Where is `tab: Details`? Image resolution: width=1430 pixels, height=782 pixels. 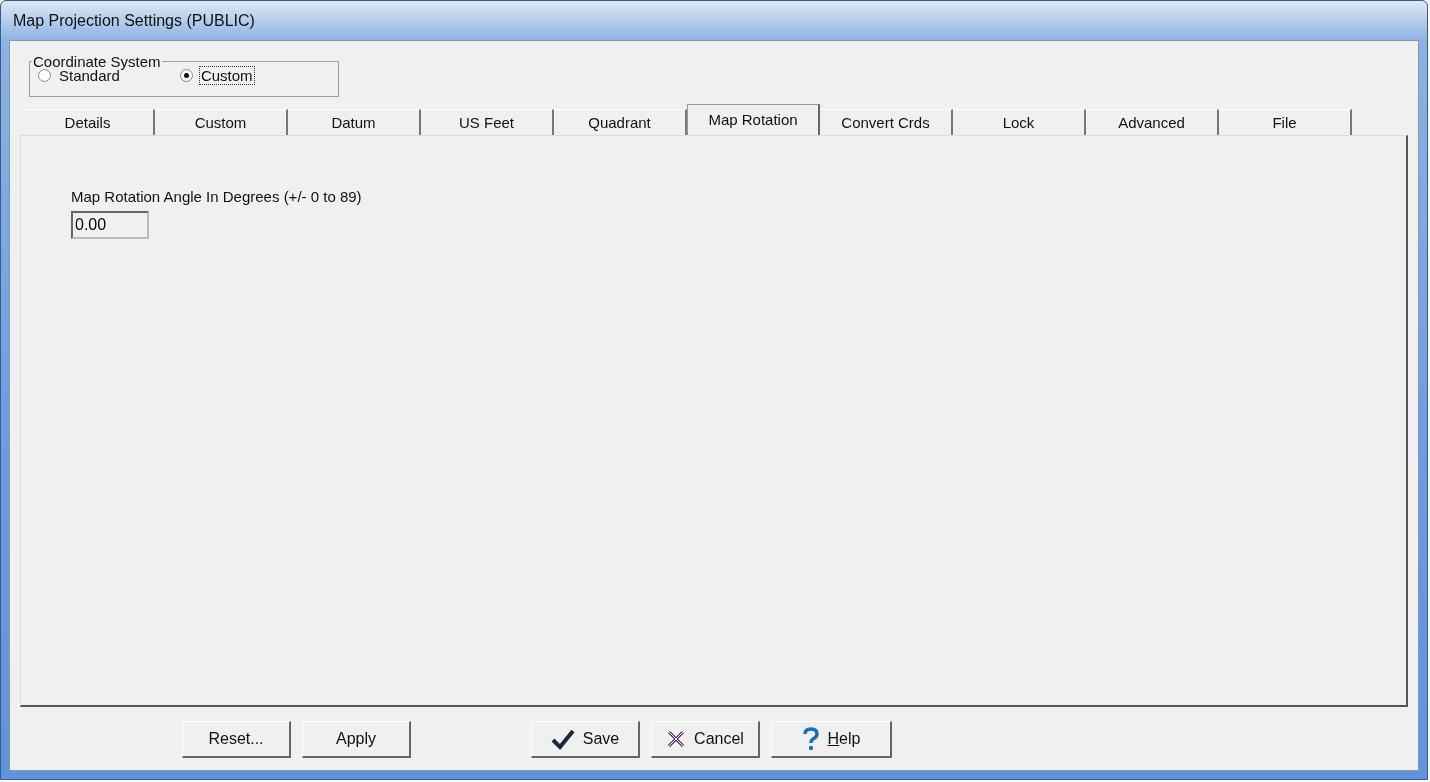
tab: Details is located at coordinates (88, 122).